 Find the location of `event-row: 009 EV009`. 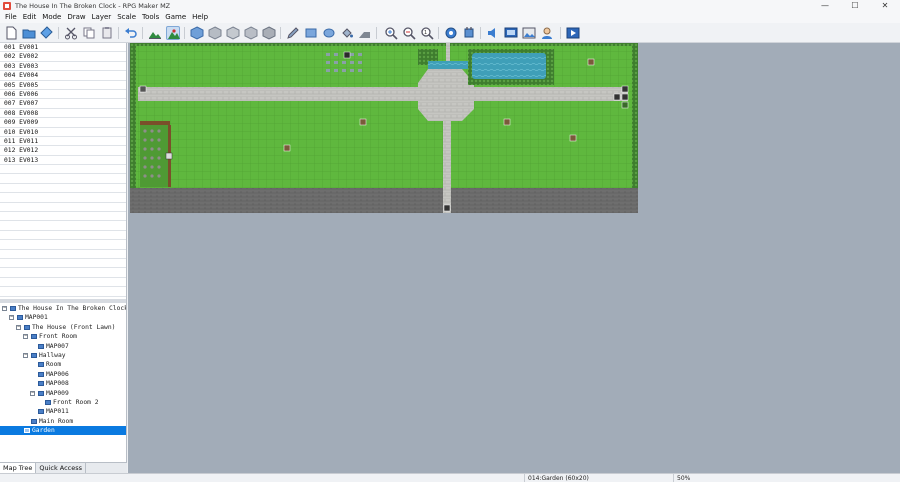

event-row: 009 EV009 is located at coordinates (63, 123).